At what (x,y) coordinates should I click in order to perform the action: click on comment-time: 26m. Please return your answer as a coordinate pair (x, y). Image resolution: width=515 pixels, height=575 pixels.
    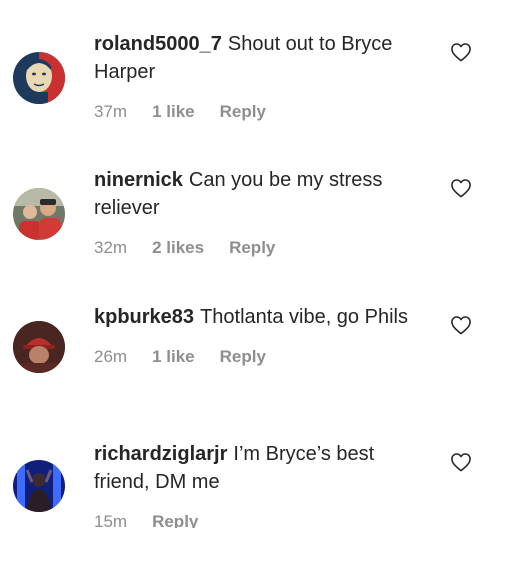
    Looking at the image, I should click on (110, 357).